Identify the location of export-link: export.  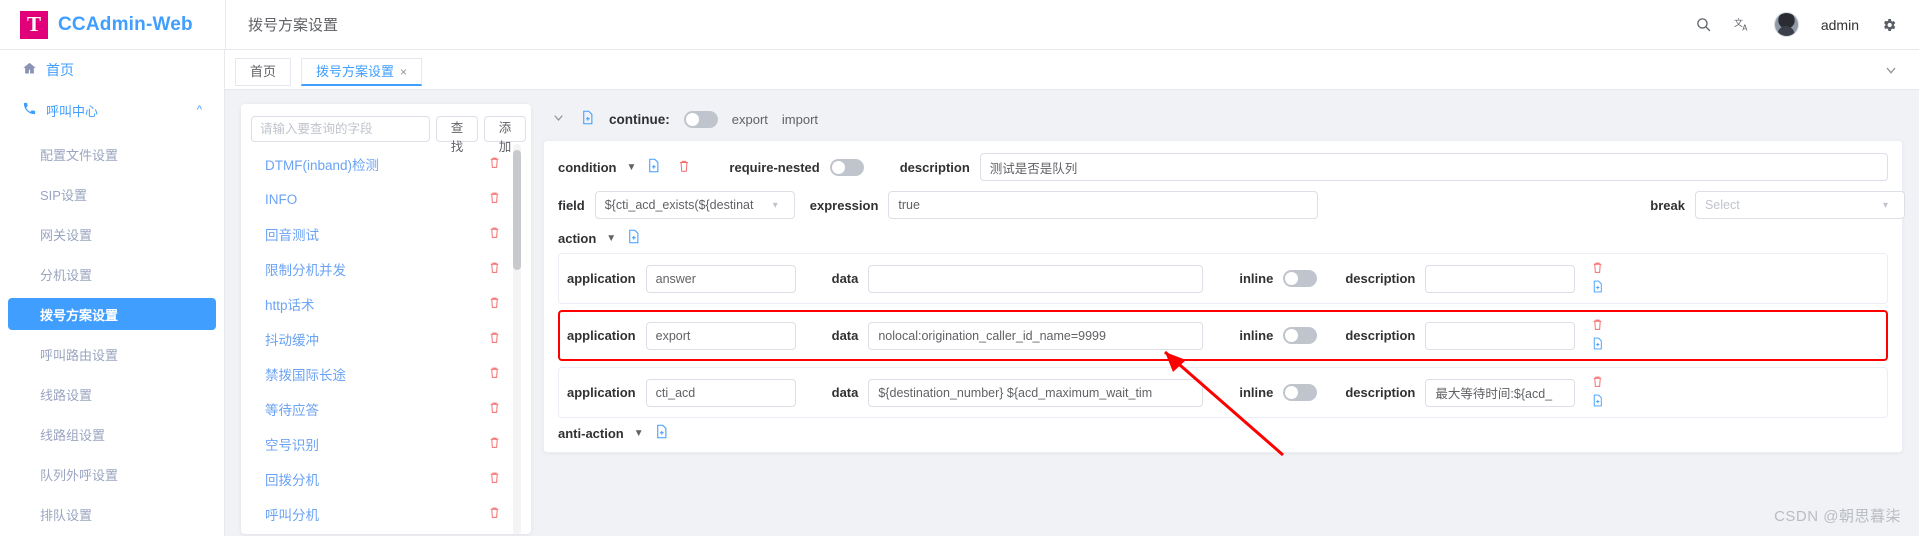
(750, 119).